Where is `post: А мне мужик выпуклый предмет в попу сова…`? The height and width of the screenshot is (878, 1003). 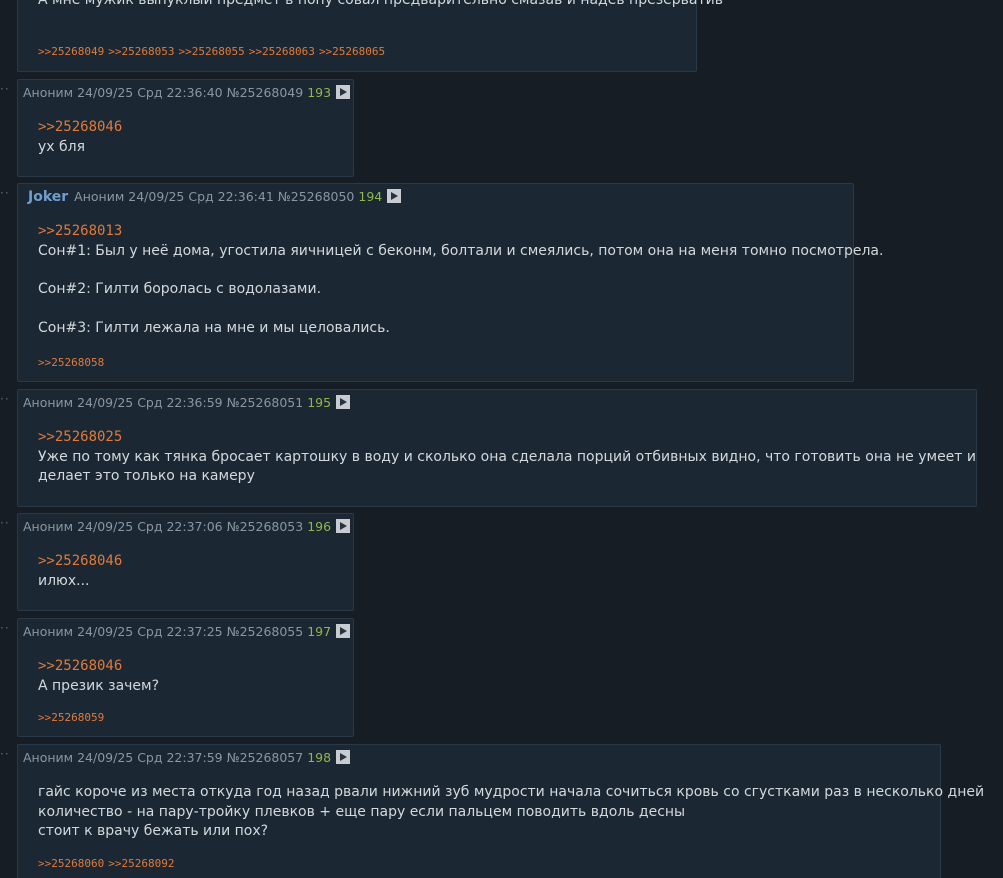
post: А мне мужик выпуклый предмет в попу сова… is located at coordinates (370, 36).